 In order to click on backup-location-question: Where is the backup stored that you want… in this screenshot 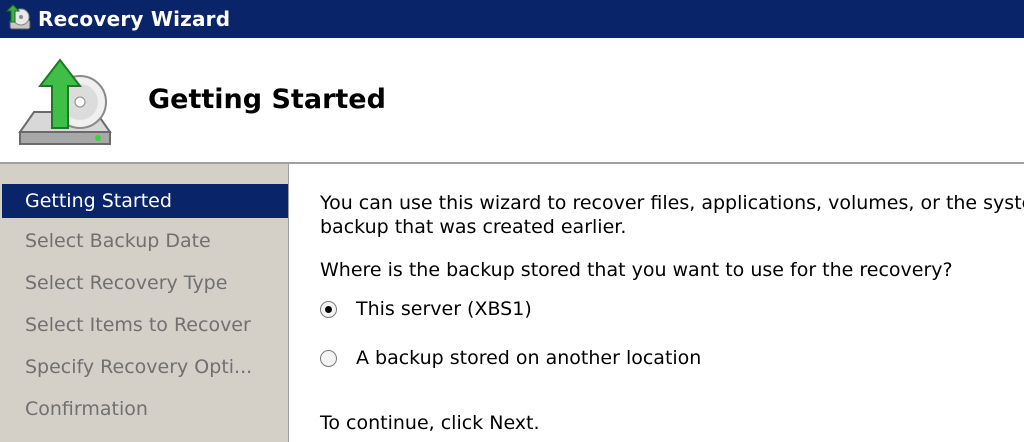, I will do `click(636, 270)`.